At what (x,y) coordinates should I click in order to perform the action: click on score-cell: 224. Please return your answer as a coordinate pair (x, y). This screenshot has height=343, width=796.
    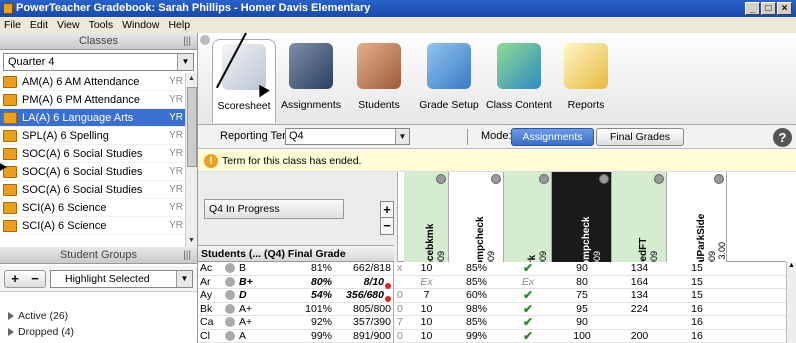
    Looking at the image, I should click on (639, 309).